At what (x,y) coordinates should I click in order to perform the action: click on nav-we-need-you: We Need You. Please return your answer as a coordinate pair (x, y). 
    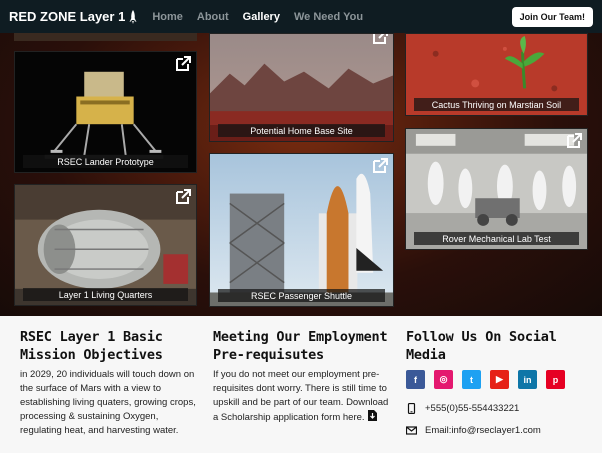
    Looking at the image, I should click on (328, 17).